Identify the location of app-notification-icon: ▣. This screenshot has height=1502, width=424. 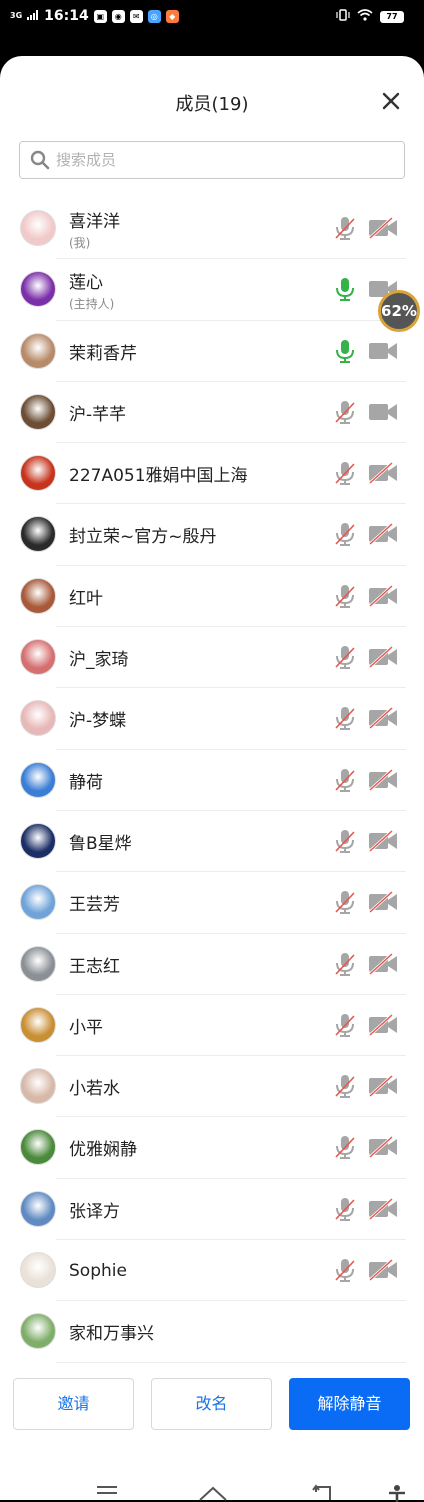
(100, 16).